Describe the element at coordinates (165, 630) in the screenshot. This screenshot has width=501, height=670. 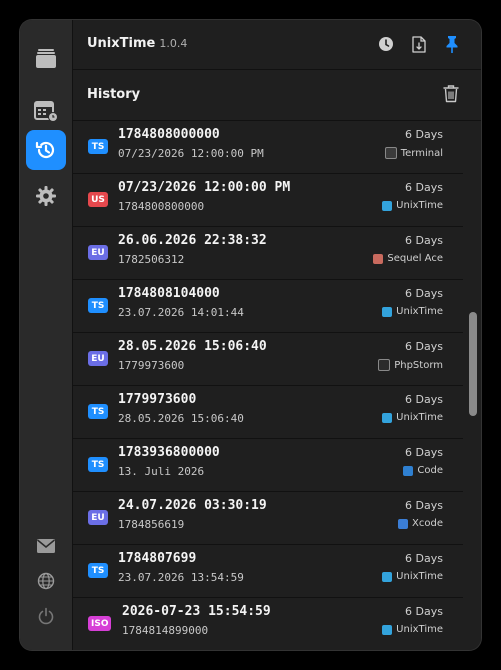
I see `secondary-value: 1784814899000` at that location.